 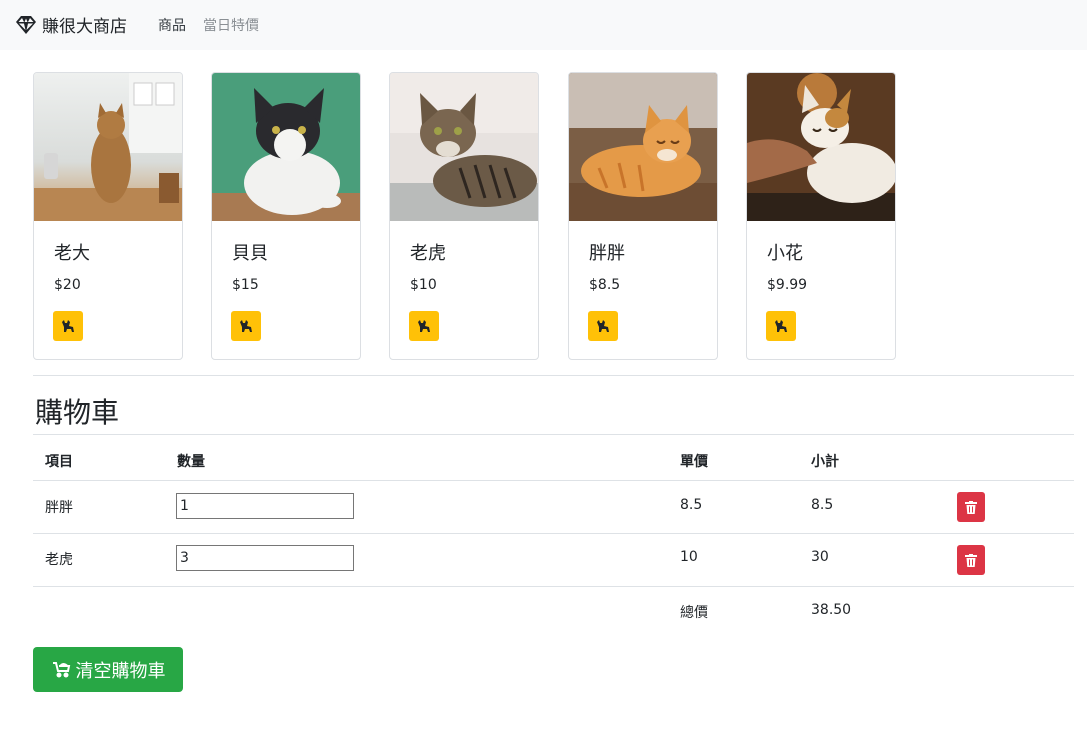 What do you see at coordinates (689, 557) in the screenshot?
I see `row-unit-price: 10` at bounding box center [689, 557].